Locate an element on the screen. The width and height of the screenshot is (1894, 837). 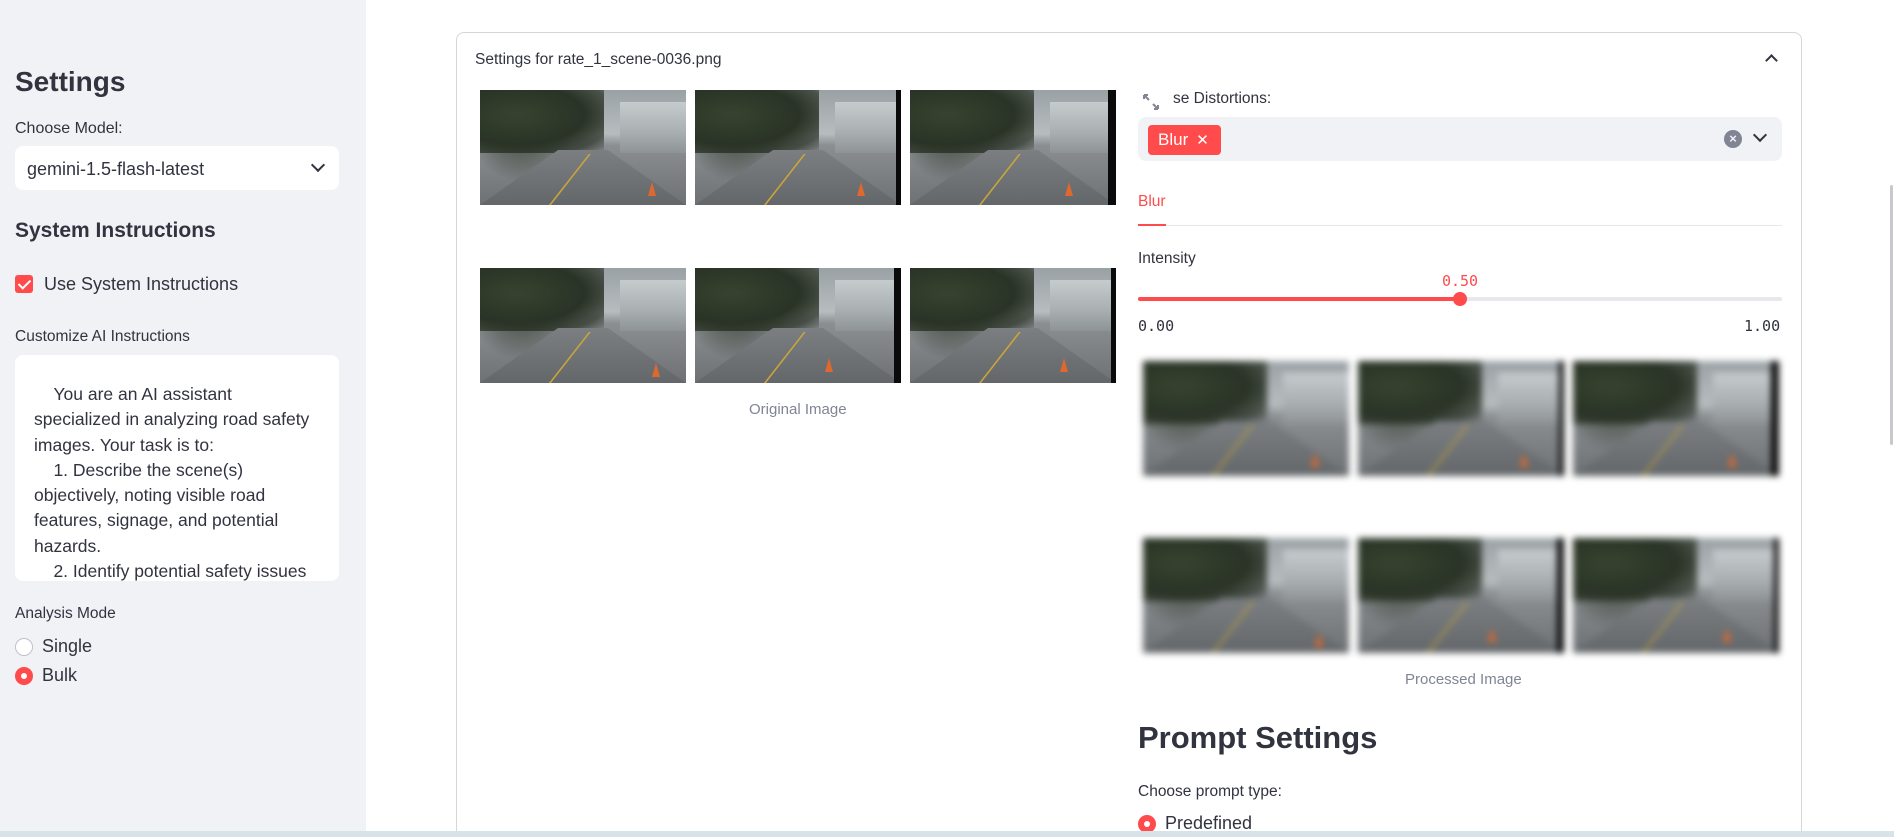
use-system-instructions-checkbox is located at coordinates (24, 284).